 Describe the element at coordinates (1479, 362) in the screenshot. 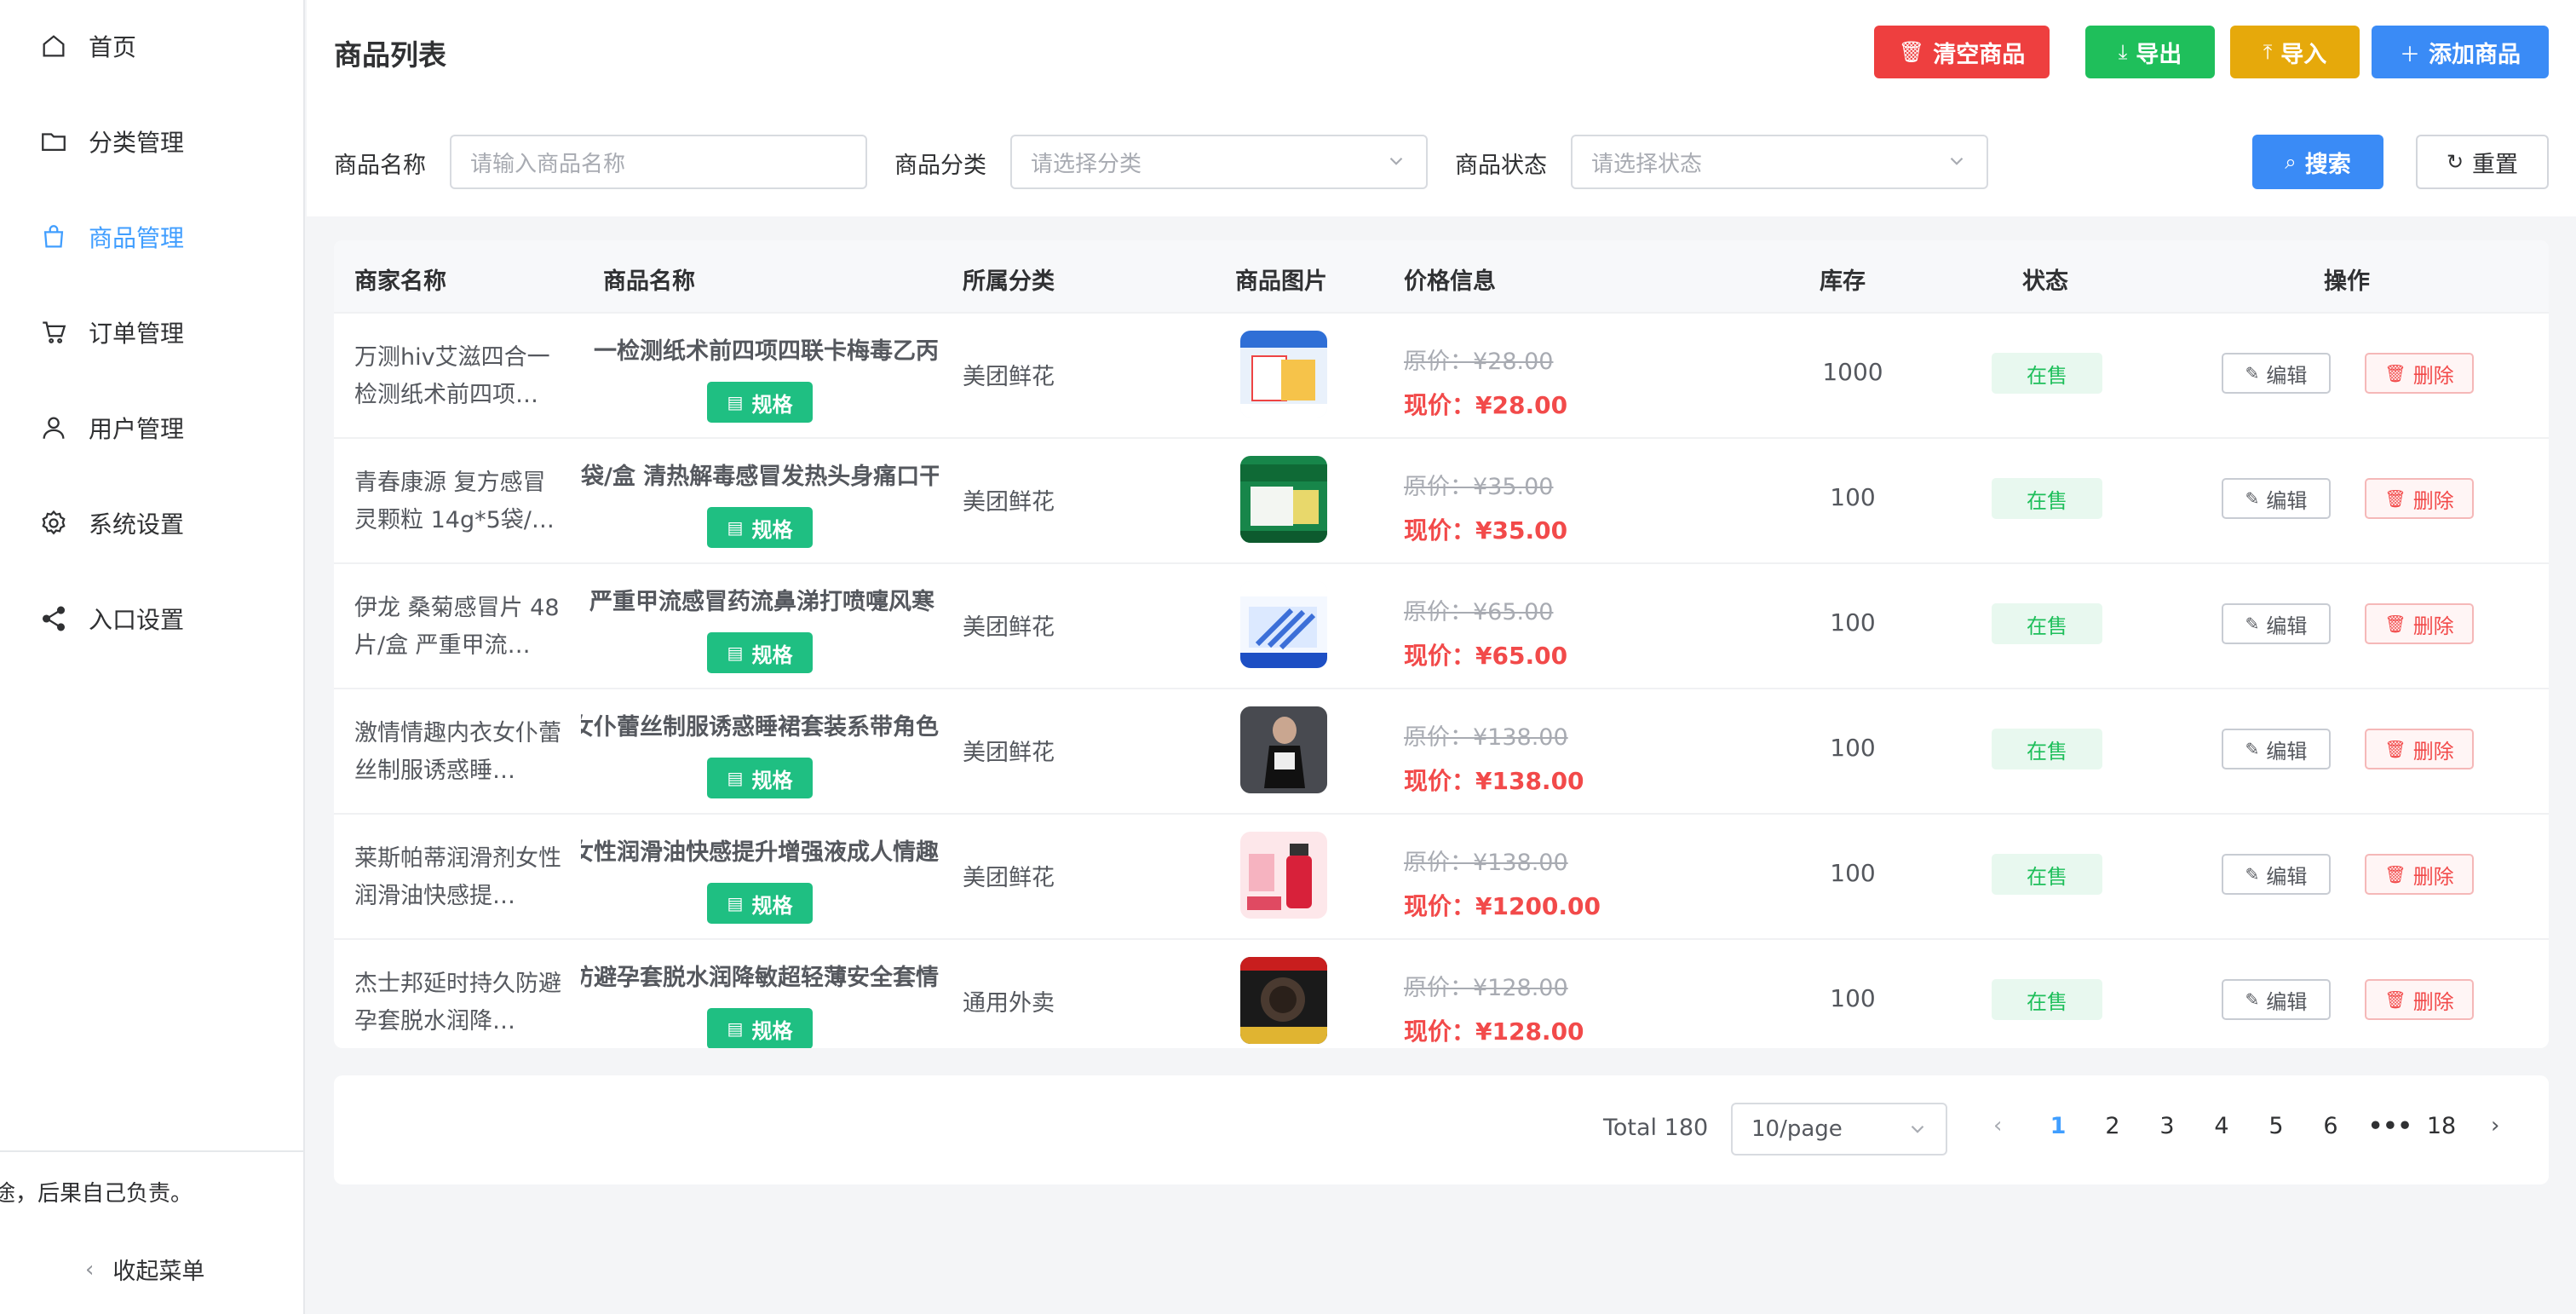

I see `original-price: 原价：¥28.00` at that location.